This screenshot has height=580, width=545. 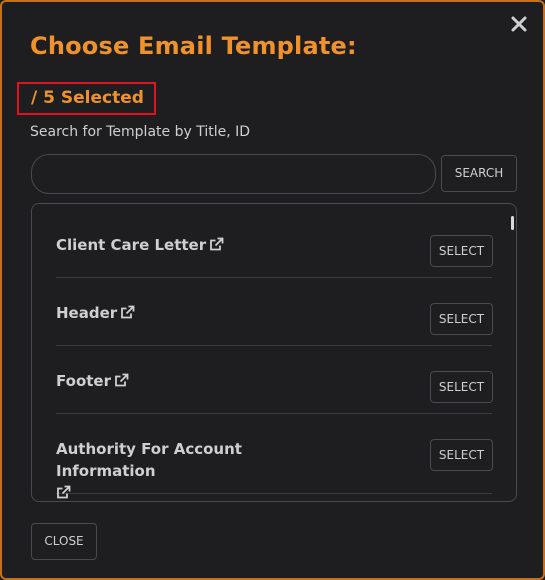 What do you see at coordinates (233, 174) in the screenshot?
I see `search-input` at bounding box center [233, 174].